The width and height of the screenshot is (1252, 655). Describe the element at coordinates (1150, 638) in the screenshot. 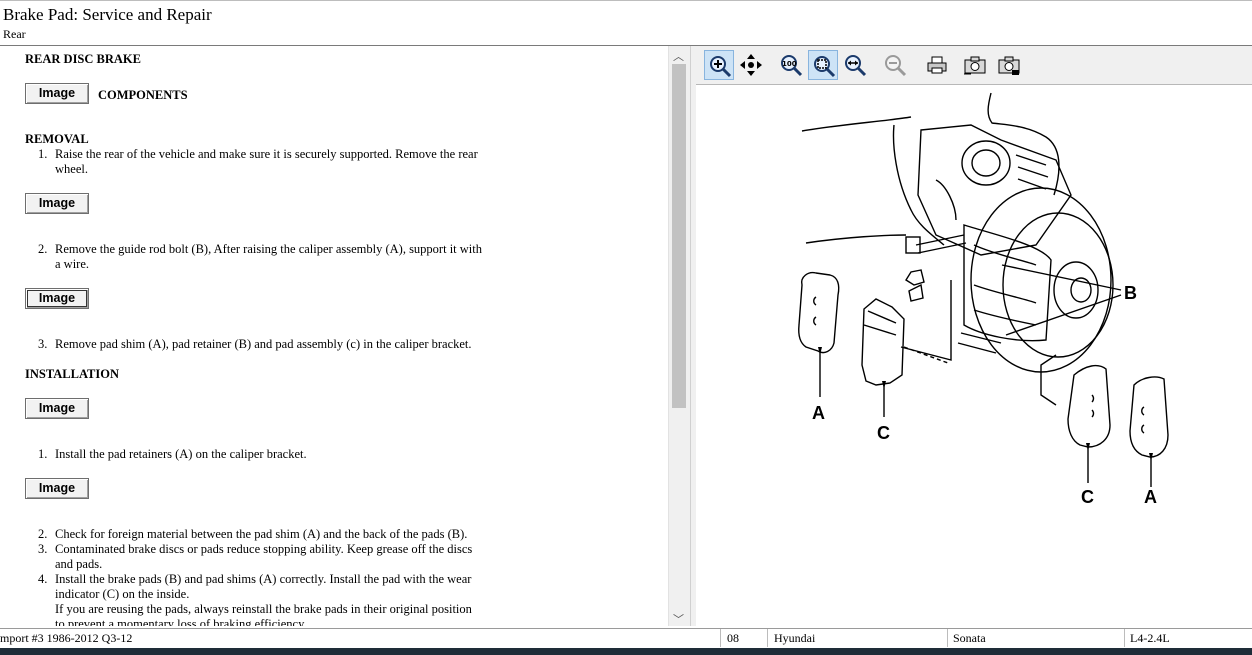

I see `status-engine: L4-2.4L` at that location.